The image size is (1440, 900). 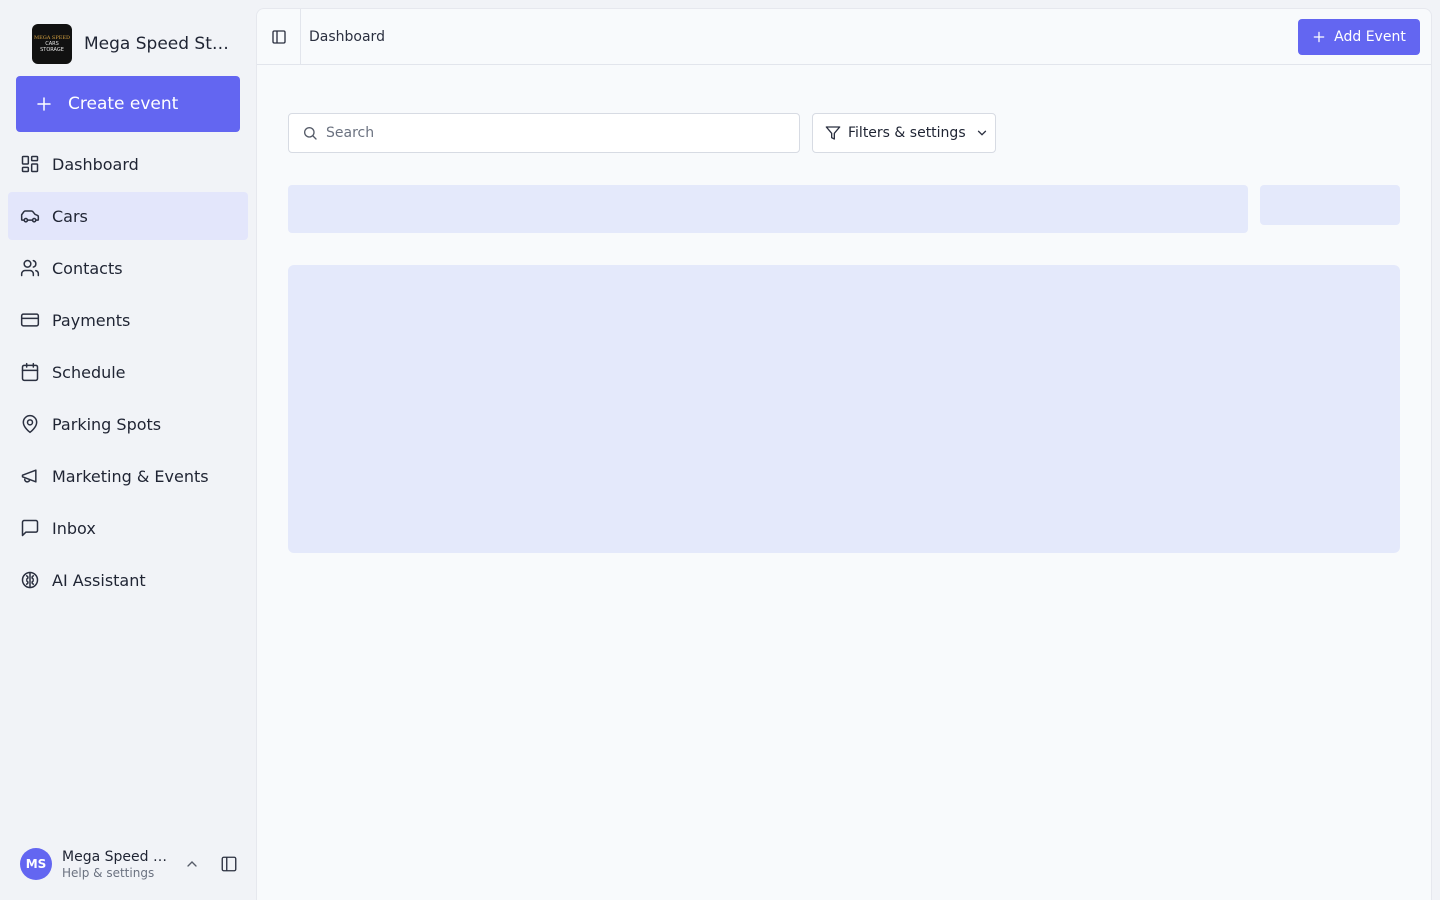 I want to click on add-event-label: Add Event, so click(x=1370, y=37).